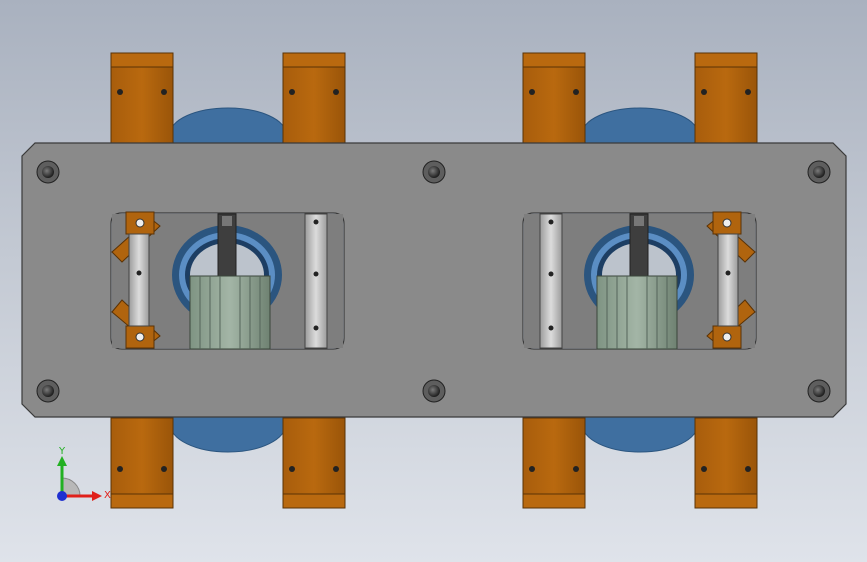 This screenshot has height=562, width=867. Describe the element at coordinates (62, 451) in the screenshot. I see `axis-y-label: Y` at that location.